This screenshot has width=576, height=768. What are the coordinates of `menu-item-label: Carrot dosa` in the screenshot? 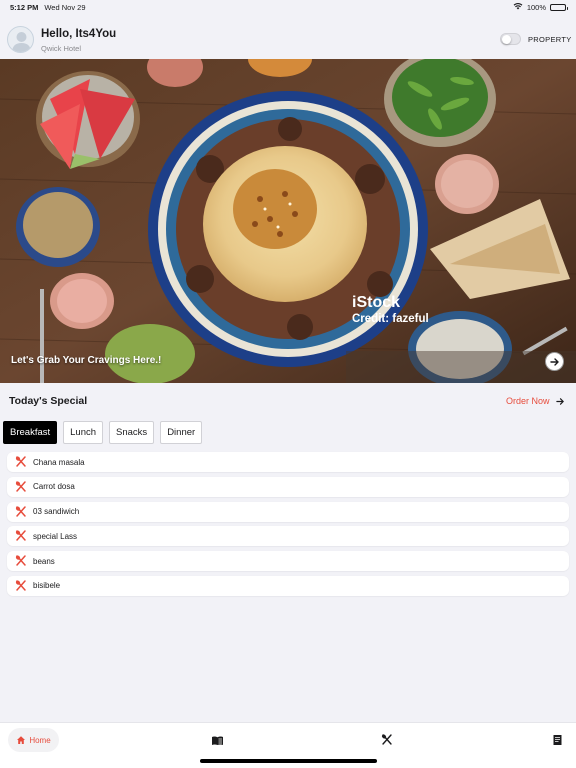 It's located at (54, 487).